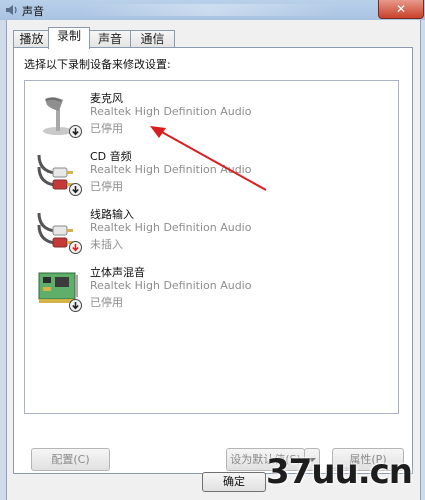 The image size is (425, 500). What do you see at coordinates (339, 472) in the screenshot?
I see `watermark-logo: 37uu.cn` at bounding box center [339, 472].